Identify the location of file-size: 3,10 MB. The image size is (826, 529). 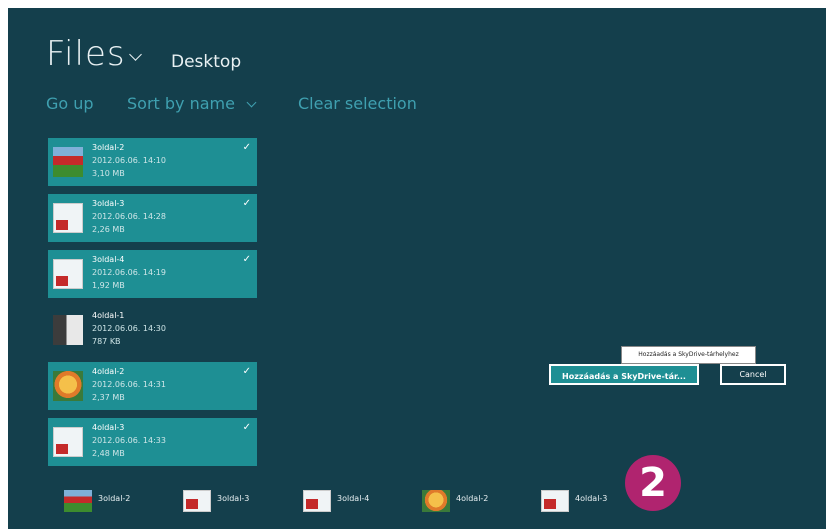
(108, 173).